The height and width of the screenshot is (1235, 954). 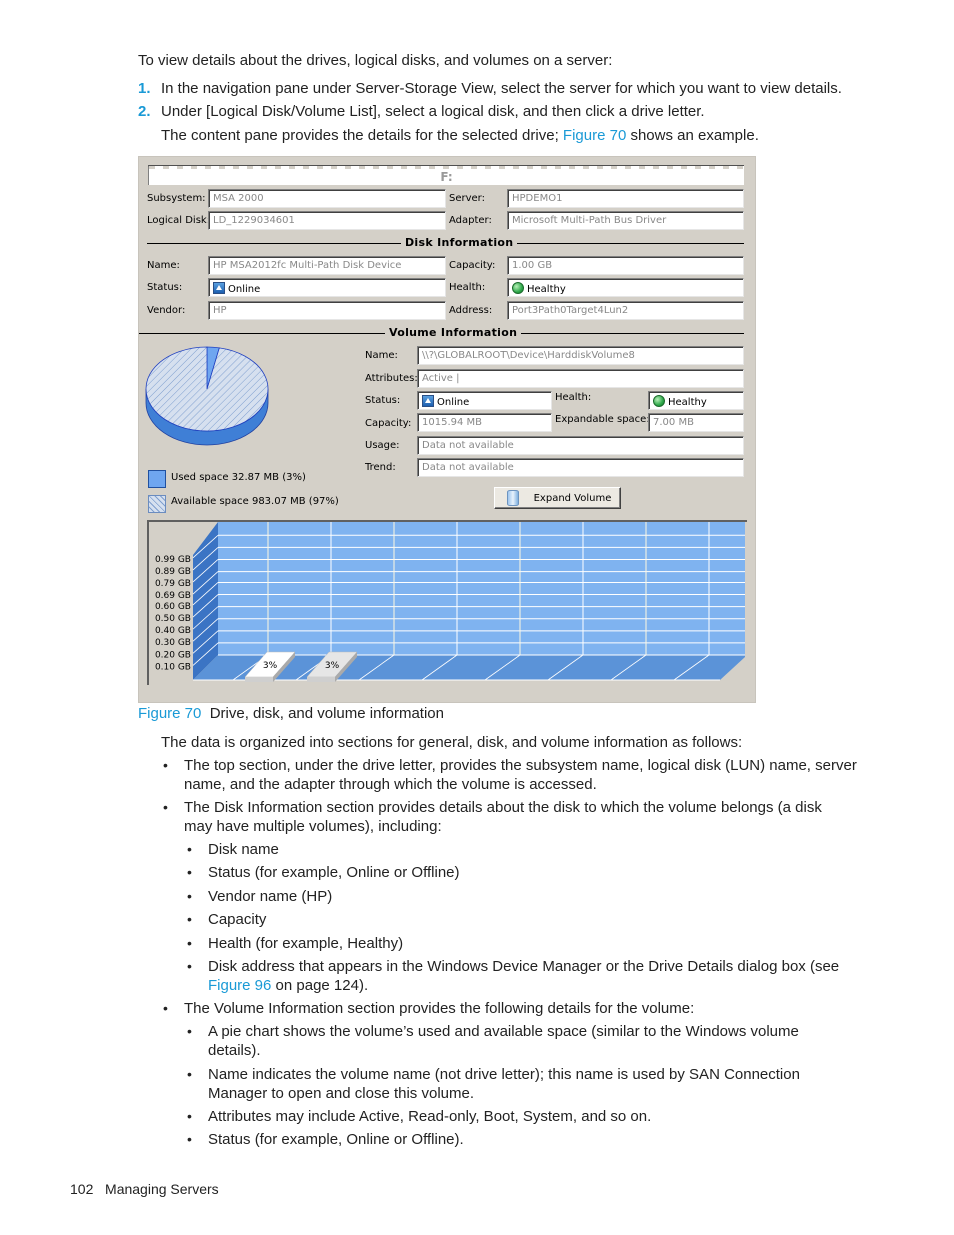 I want to click on y-tick-label: 0.99 GB, so click(x=173, y=560).